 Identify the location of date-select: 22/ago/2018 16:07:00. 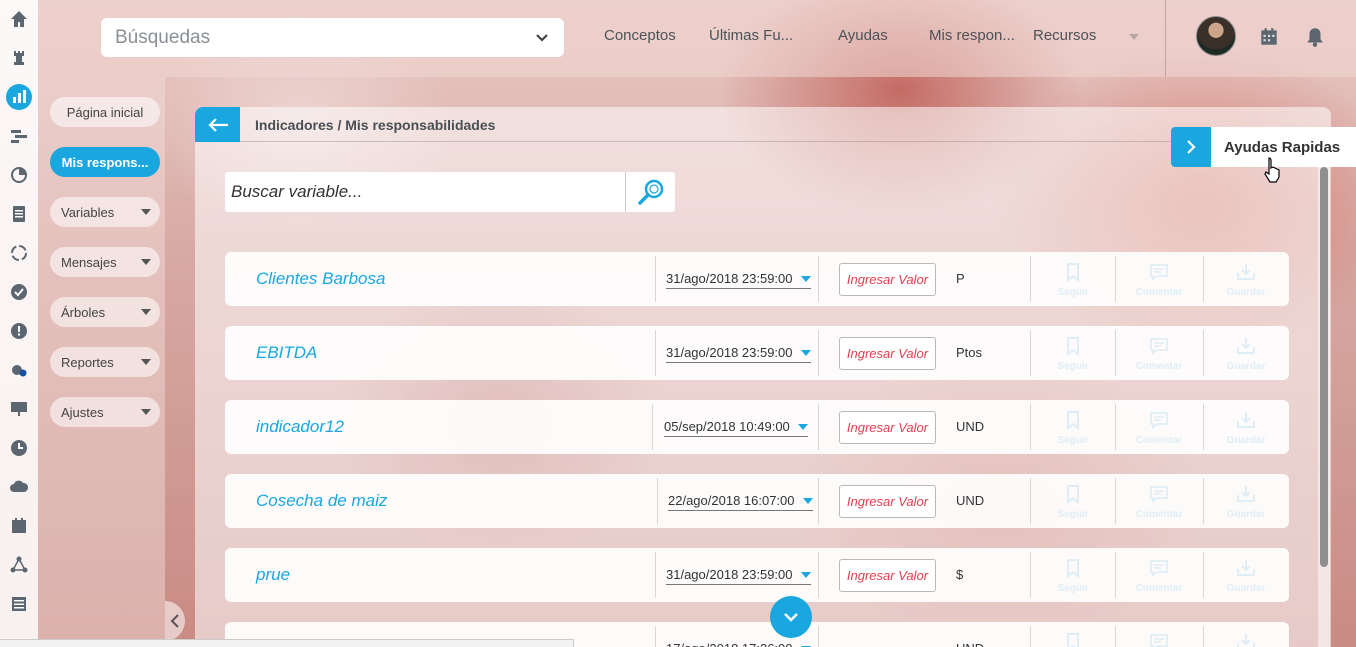
(740, 502).